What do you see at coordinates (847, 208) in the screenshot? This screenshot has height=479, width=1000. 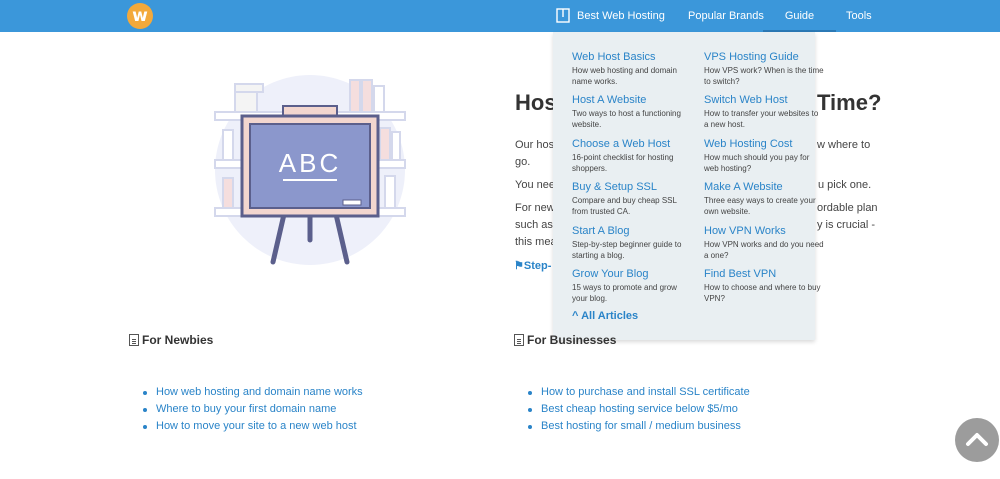 I see `hero-text: ordable plan` at bounding box center [847, 208].